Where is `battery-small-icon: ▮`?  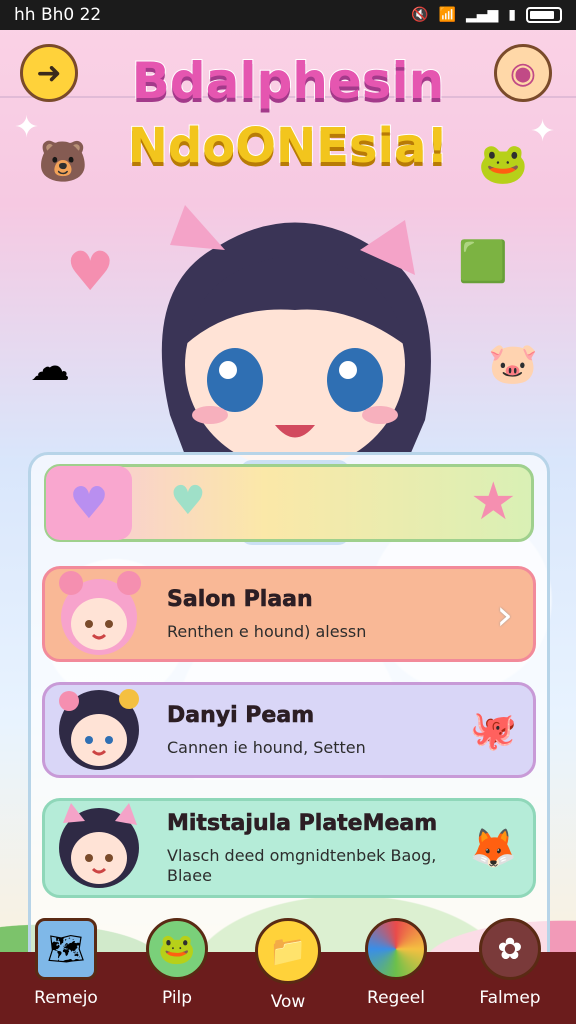 battery-small-icon: ▮ is located at coordinates (512, 15).